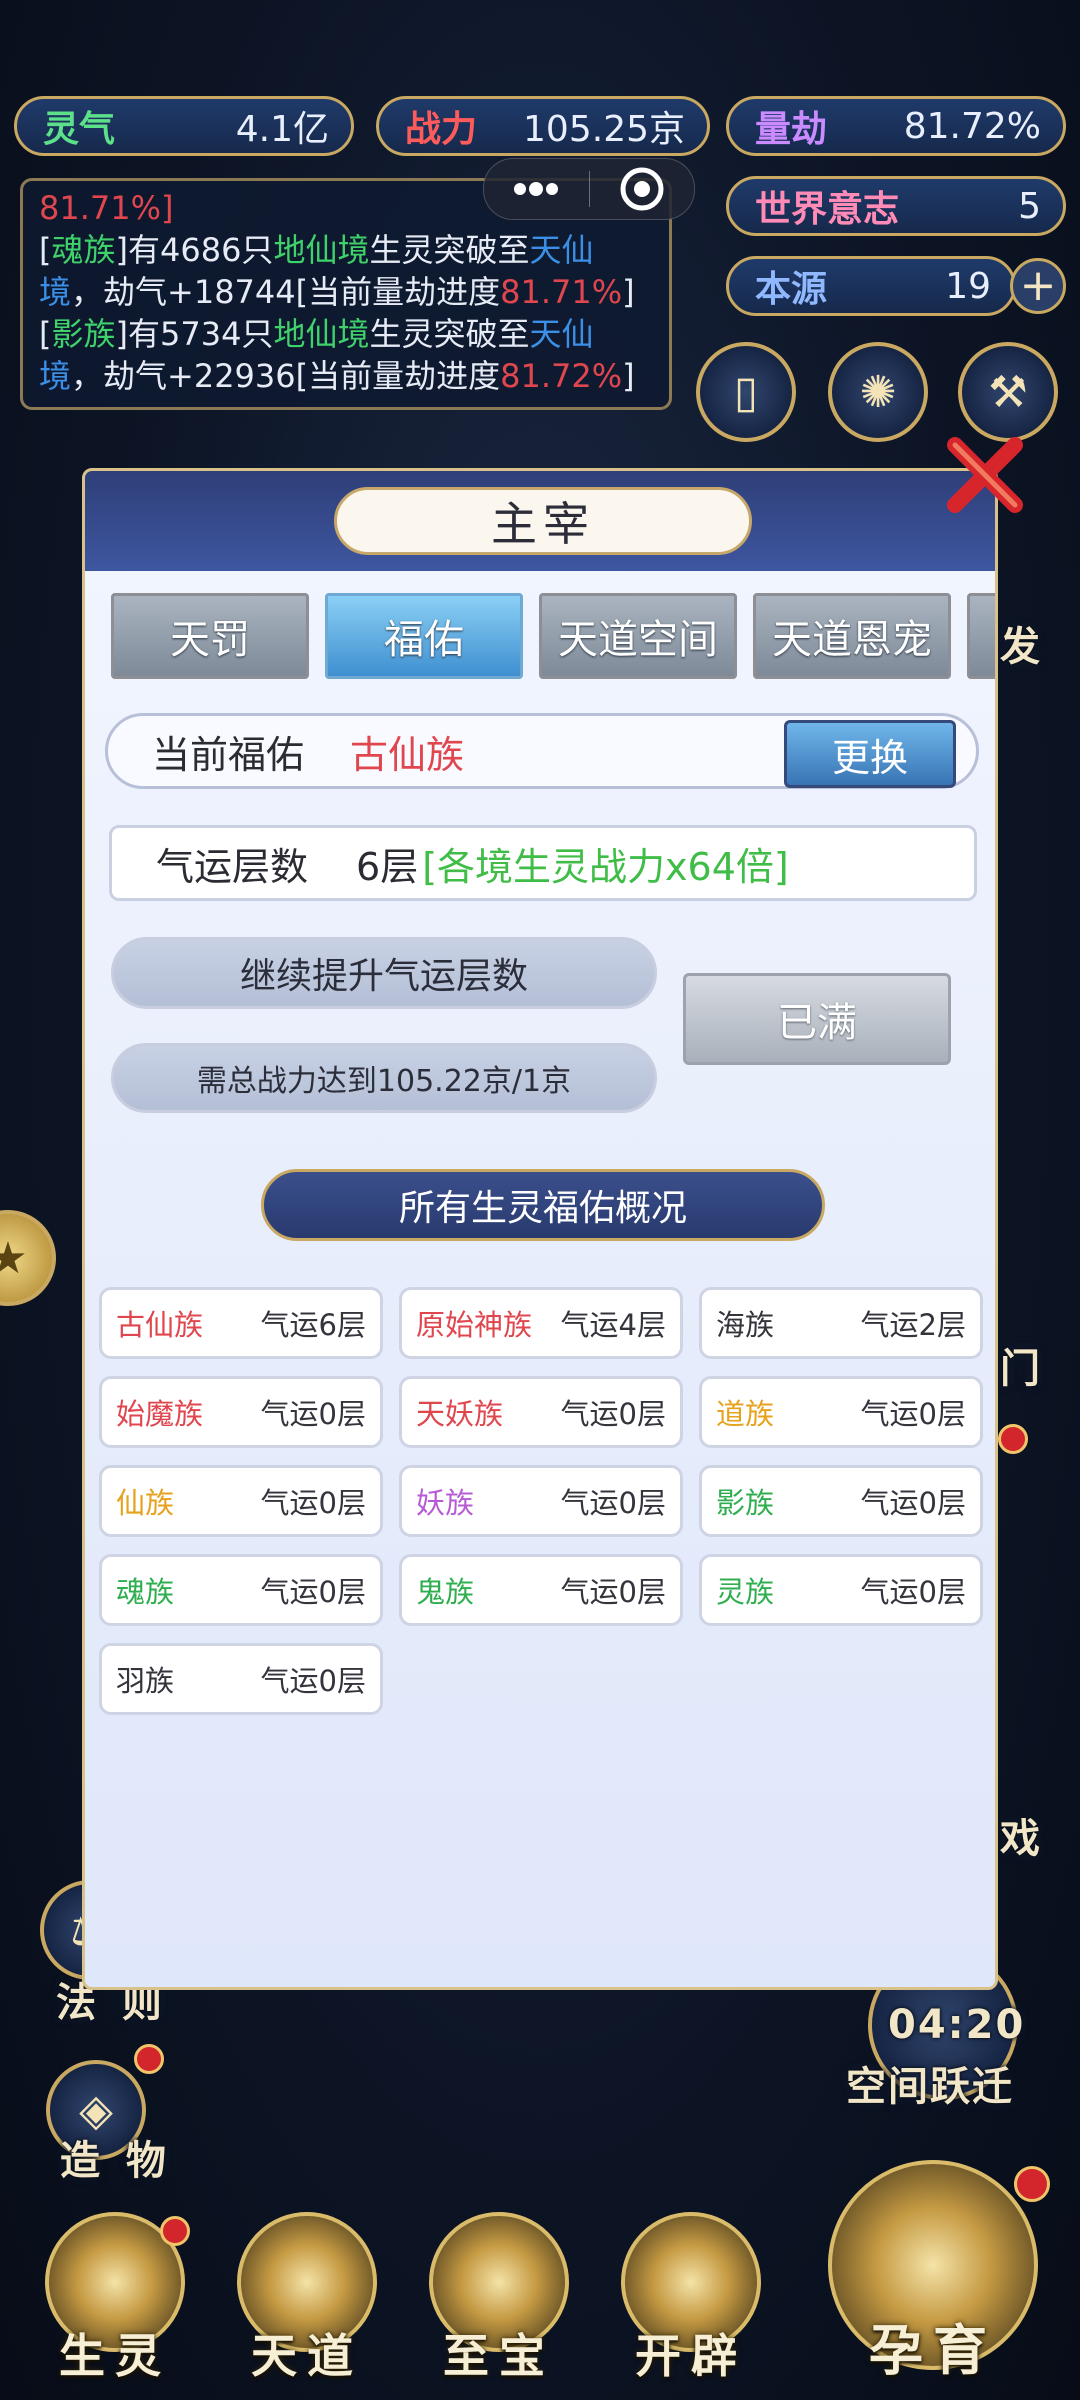  I want to click on race-name: 始魔族, so click(160, 1414).